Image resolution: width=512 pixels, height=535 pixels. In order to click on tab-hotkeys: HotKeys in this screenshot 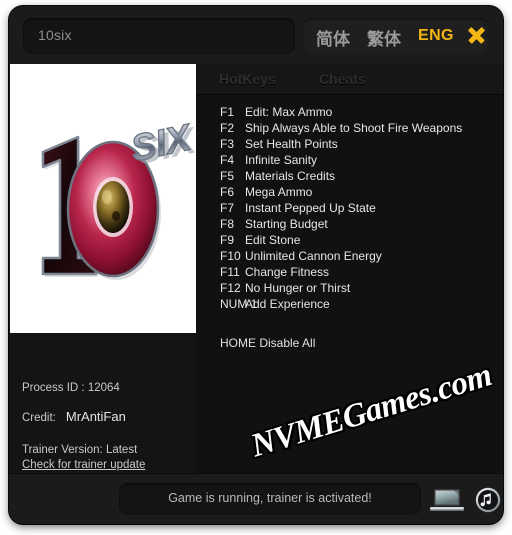, I will do `click(247, 79)`.